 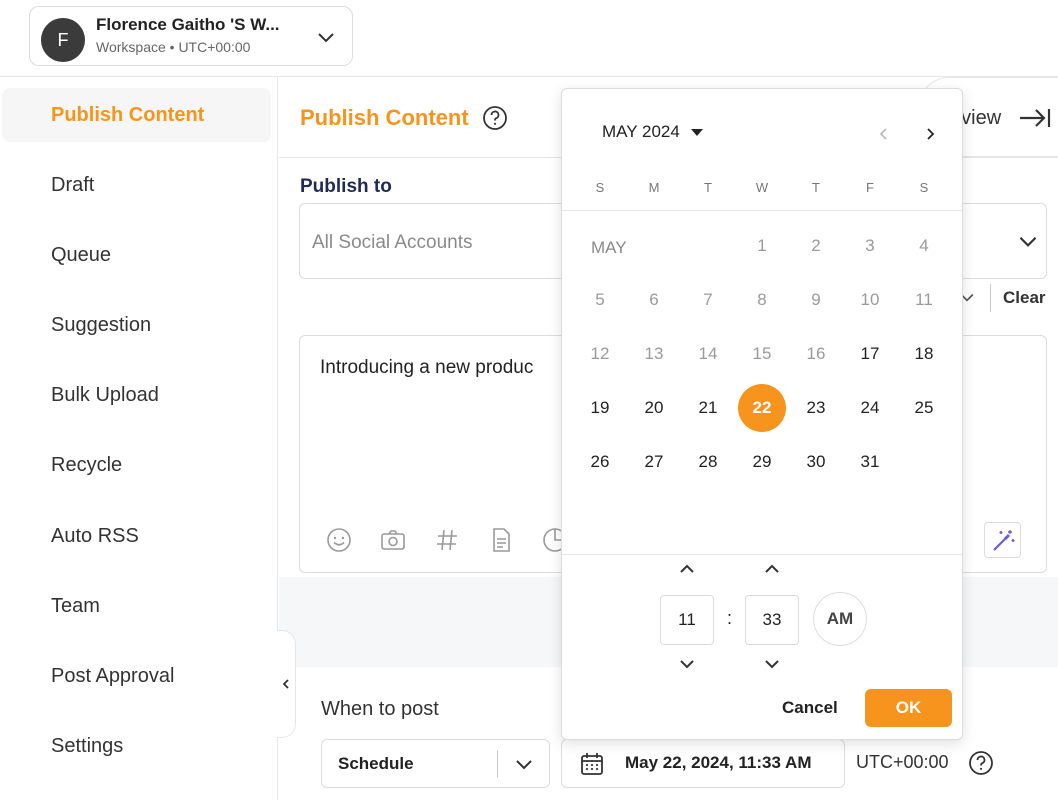 I want to click on sidebar-item-settings: Settings, so click(x=136, y=746).